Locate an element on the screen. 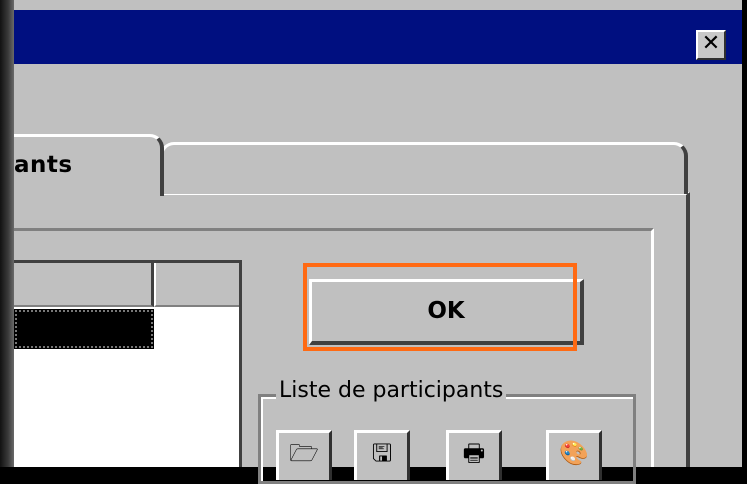 This screenshot has height=484, width=747. list-column-header is located at coordinates (84, 285).